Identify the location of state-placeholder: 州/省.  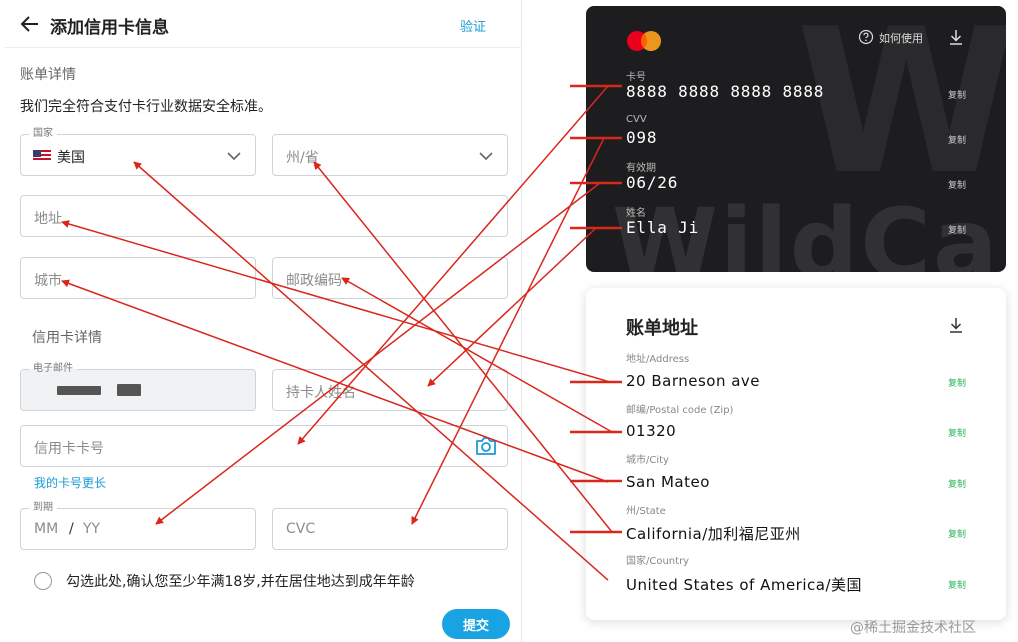
(302, 158).